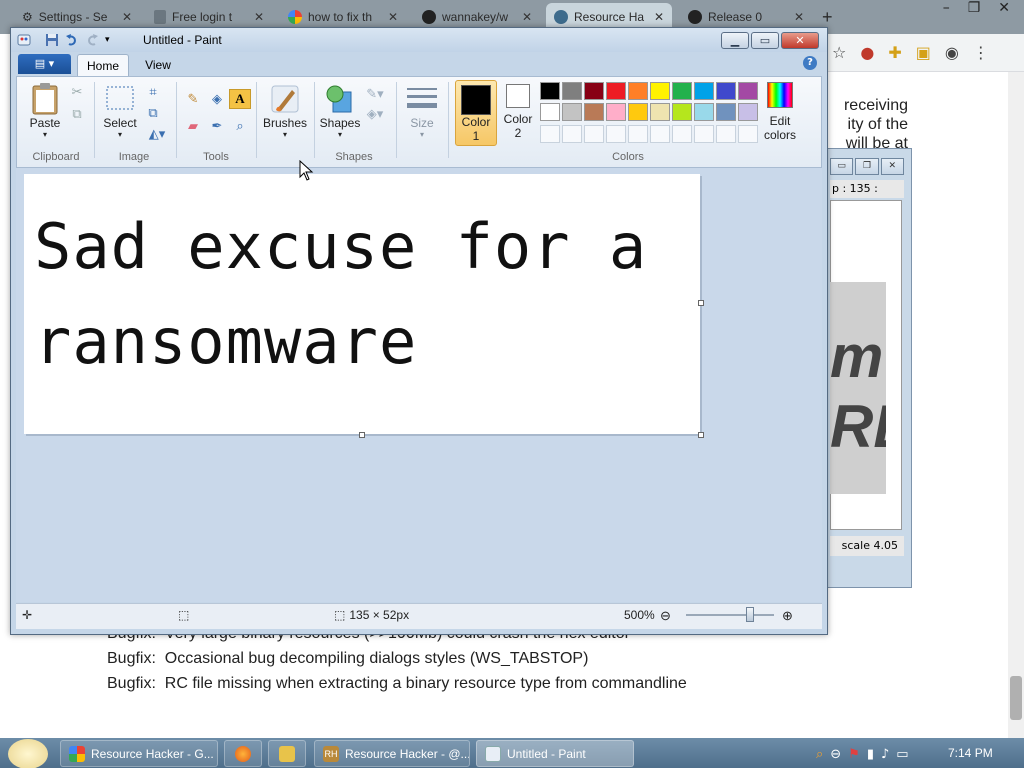  What do you see at coordinates (974, 10) in the screenshot?
I see `maximize-icon: ❐` at bounding box center [974, 10].